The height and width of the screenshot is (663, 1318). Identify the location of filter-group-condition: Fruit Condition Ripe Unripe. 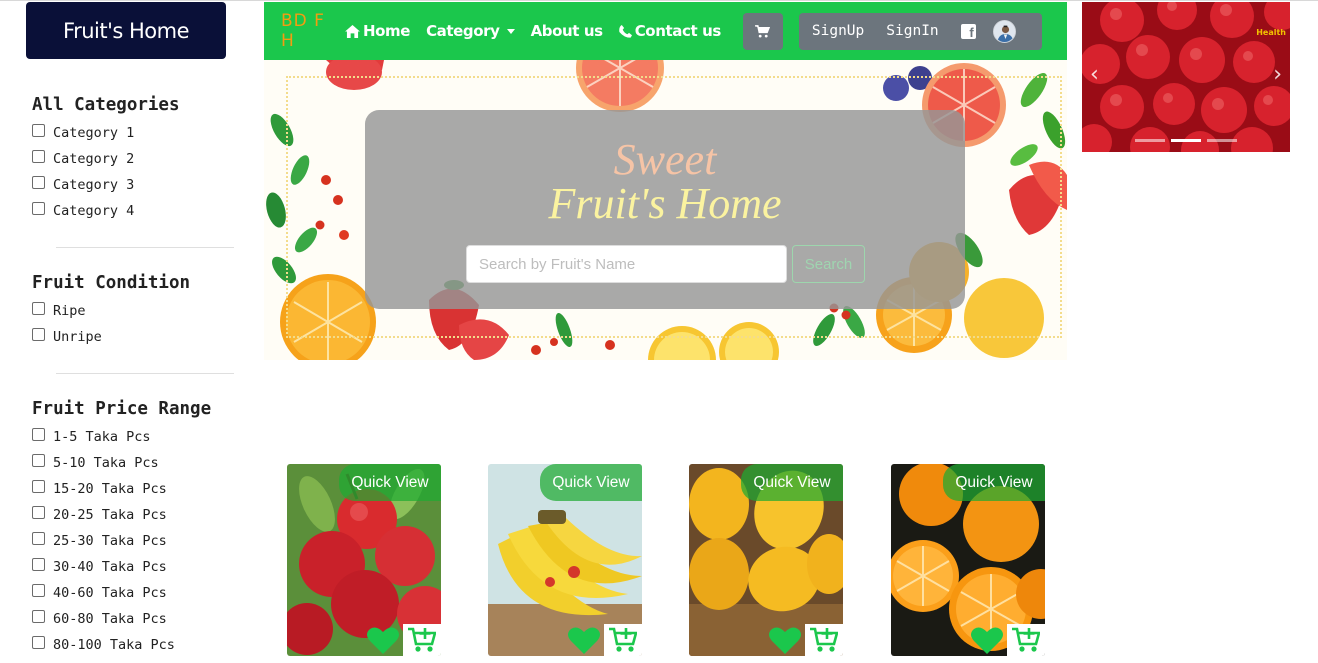
(137, 310).